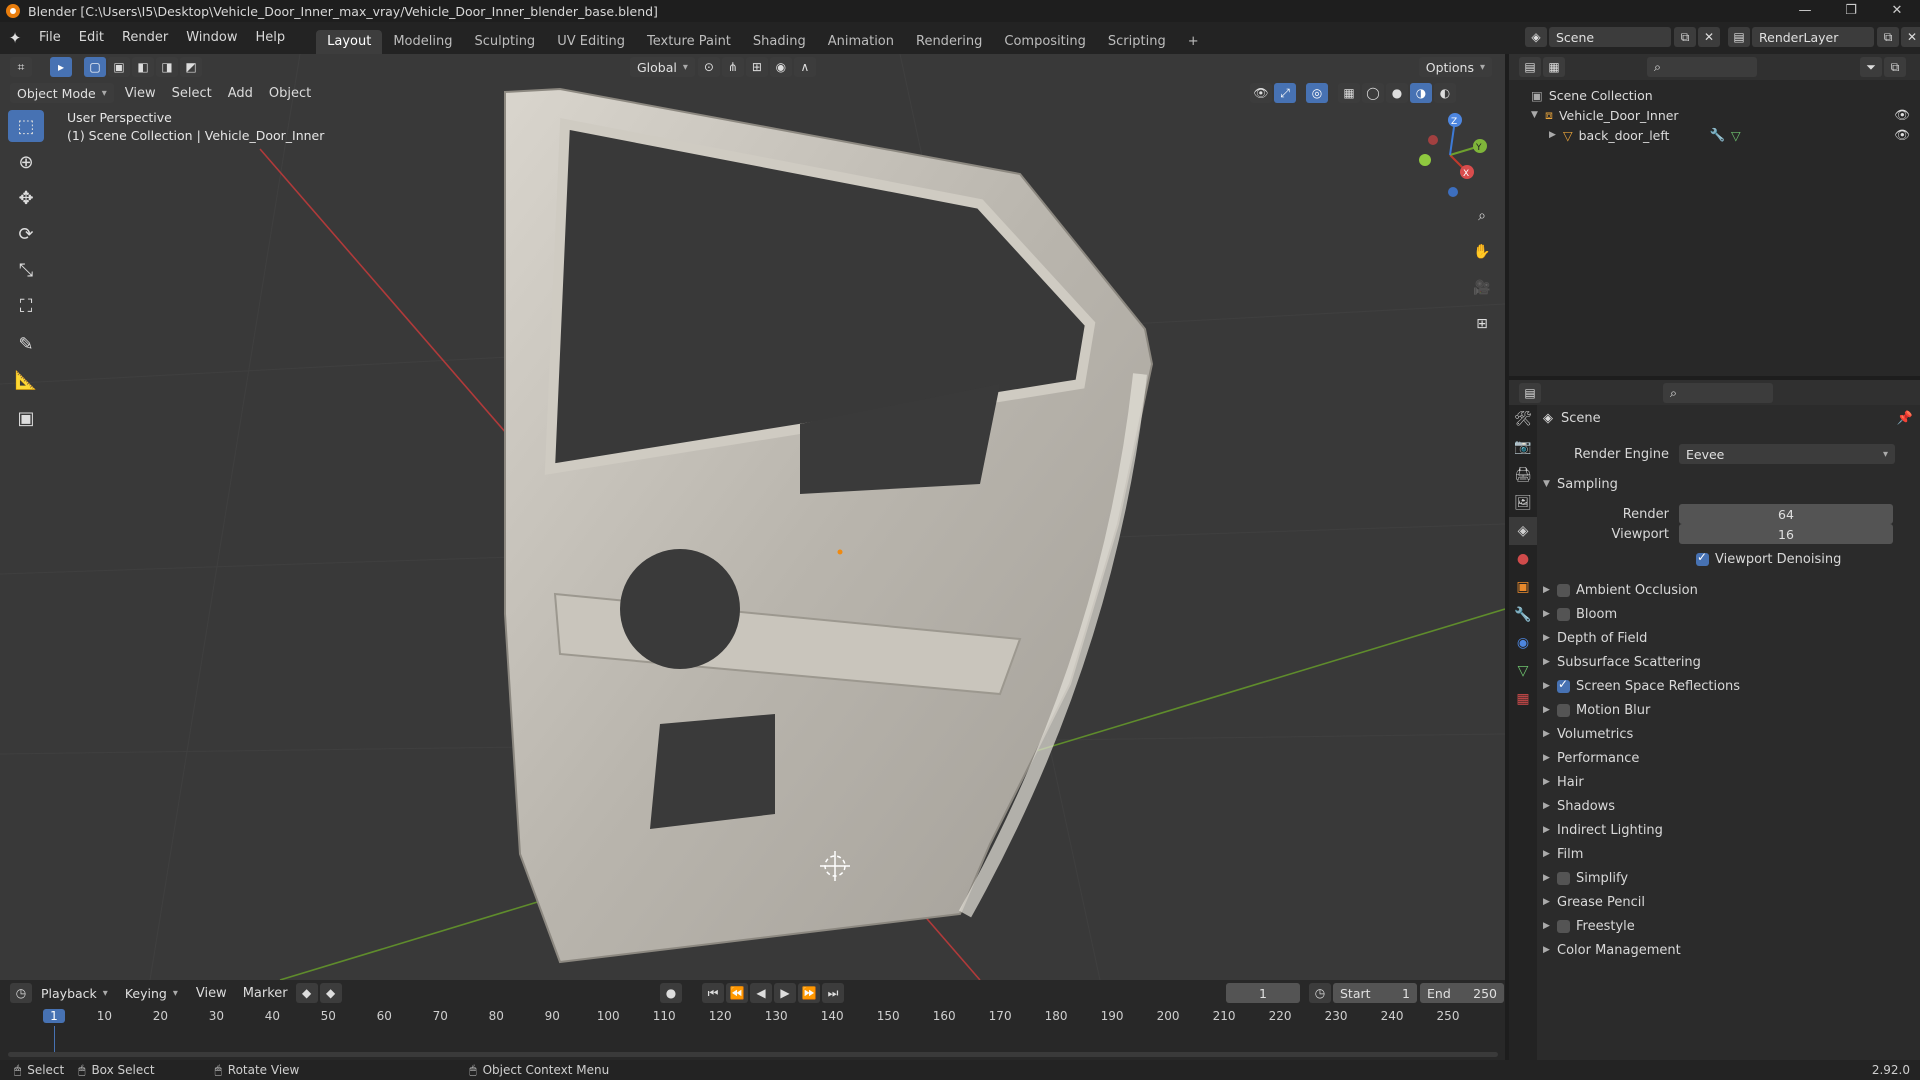 This screenshot has height=1080, width=1920. Describe the element at coordinates (1550, 484) in the screenshot. I see `collapse-arrow-icon: ▼` at that location.